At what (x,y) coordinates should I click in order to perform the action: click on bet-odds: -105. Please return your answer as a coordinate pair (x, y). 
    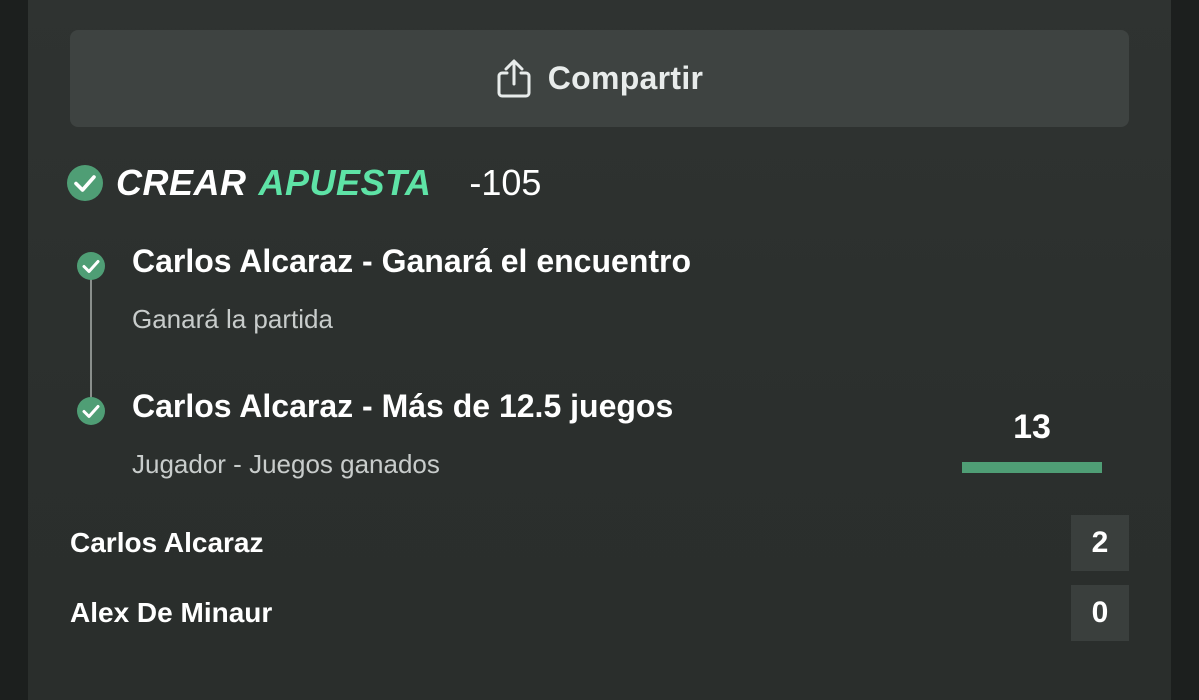
    Looking at the image, I should click on (505, 182).